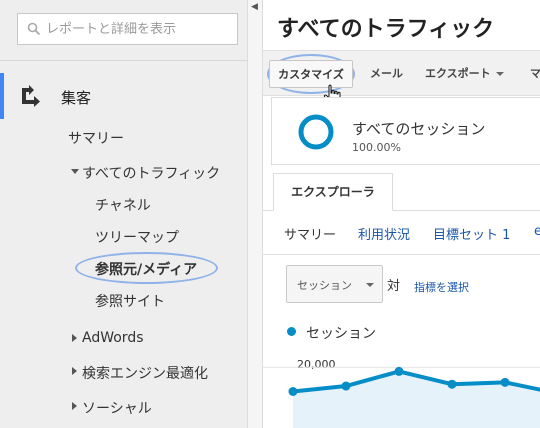 This screenshot has width=540, height=428. What do you see at coordinates (34, 29) in the screenshot?
I see `search-icon` at bounding box center [34, 29].